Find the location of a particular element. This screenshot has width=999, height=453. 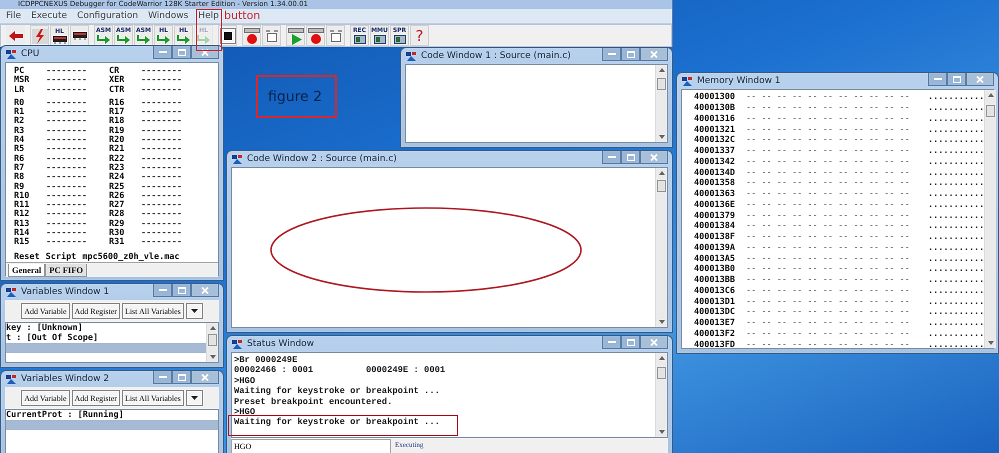

register-name: R27 is located at coordinates (117, 205).